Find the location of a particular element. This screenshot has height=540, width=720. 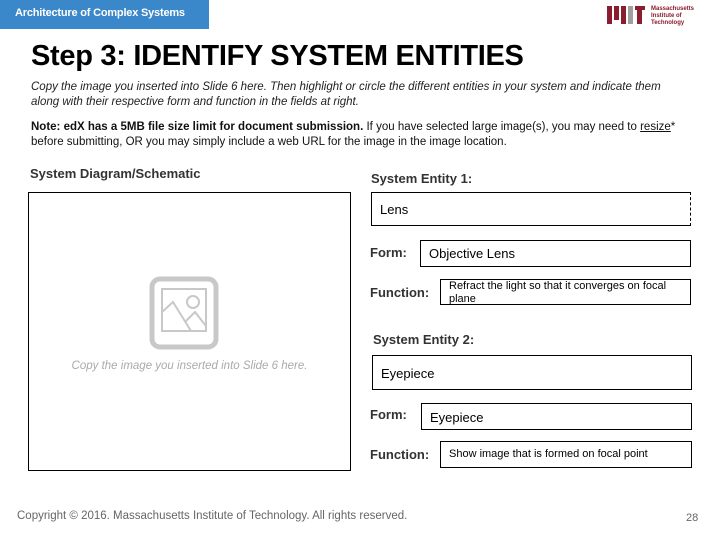

entity-2-form-field: Eyepiece is located at coordinates (556, 416).